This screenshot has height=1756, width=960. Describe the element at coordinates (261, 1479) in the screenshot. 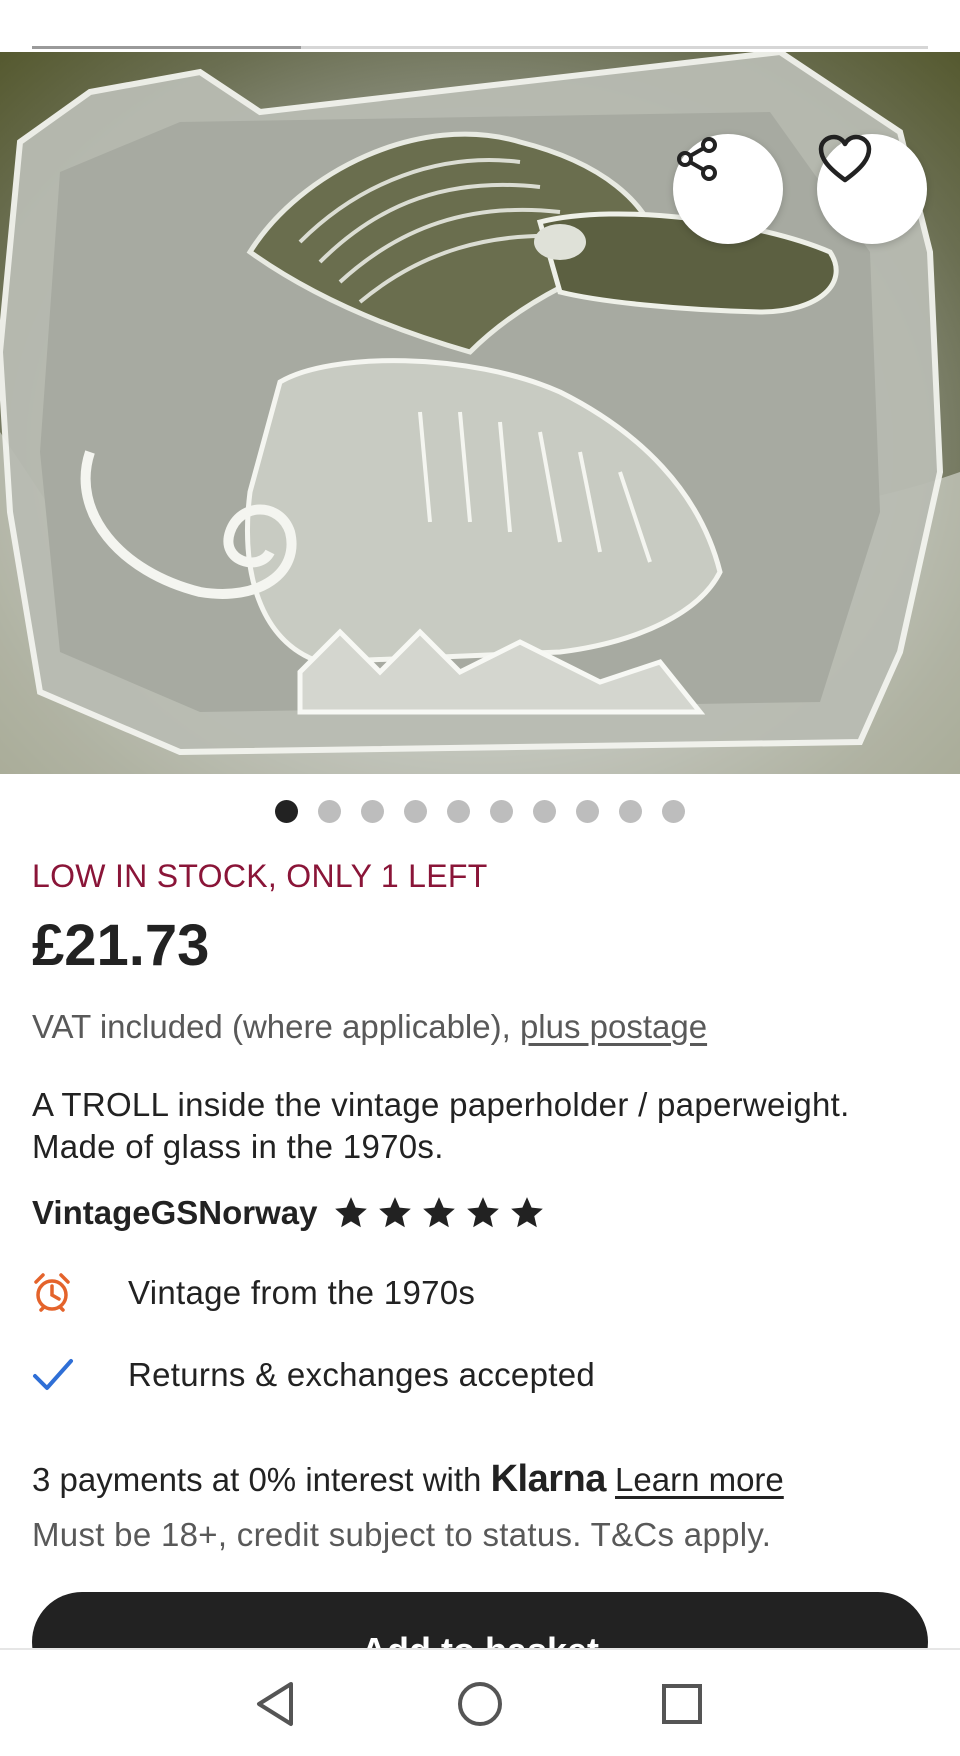

I see `klarna-prefix: 3 payments at 0% interest with` at that location.